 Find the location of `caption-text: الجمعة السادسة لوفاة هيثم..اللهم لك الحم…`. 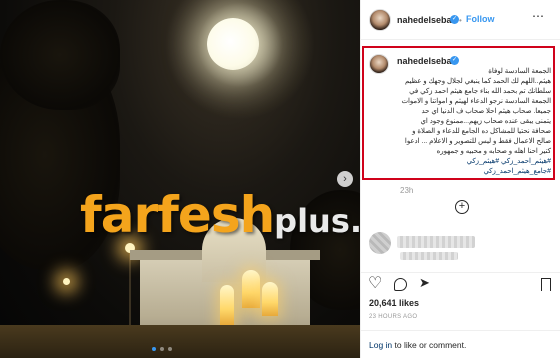

caption-text: الجمعة السادسة لوفاة هيثم..اللهم لك الحم… is located at coordinates (469, 122).